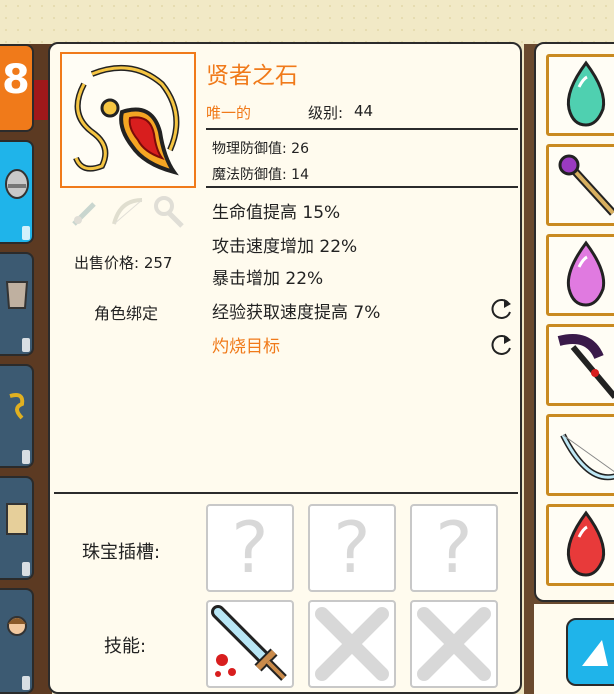  I want to click on stat-line-special: 灼烧目标, so click(246, 347).